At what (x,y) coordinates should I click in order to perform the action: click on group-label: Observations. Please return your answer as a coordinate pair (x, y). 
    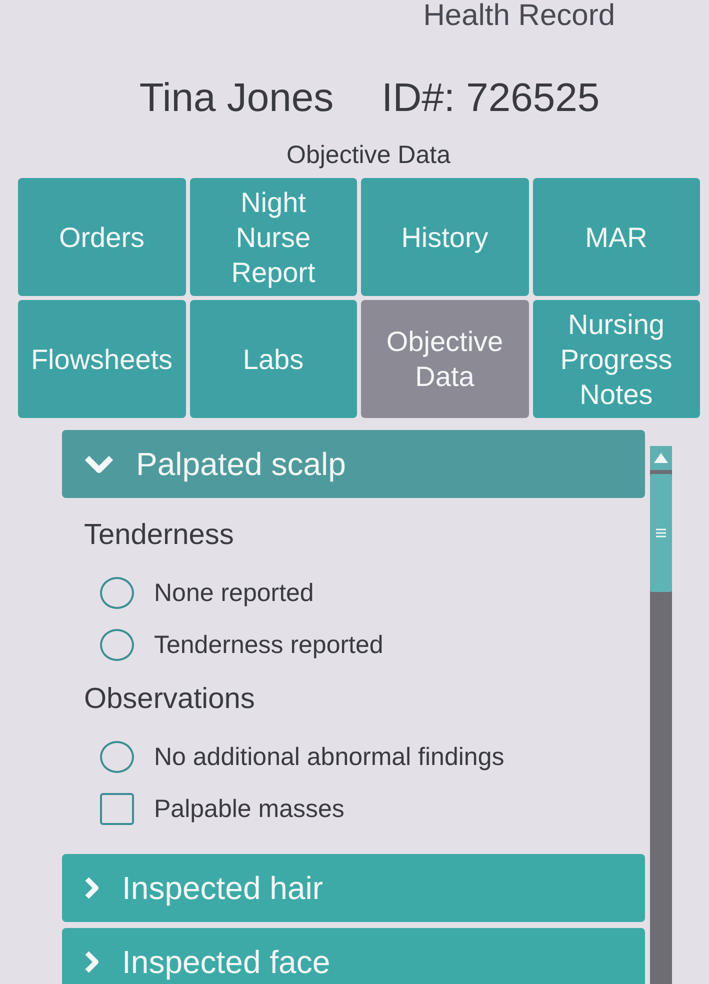
    Looking at the image, I should click on (169, 699).